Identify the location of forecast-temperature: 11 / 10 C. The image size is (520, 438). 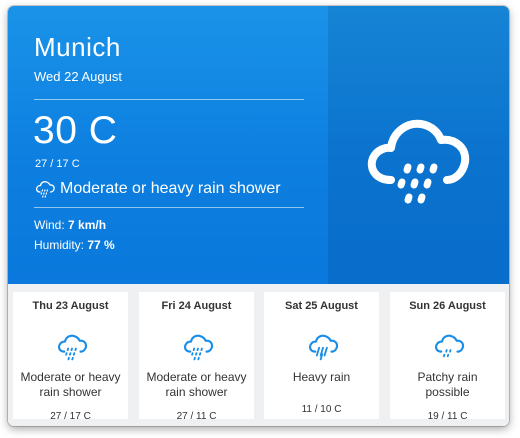
(321, 409).